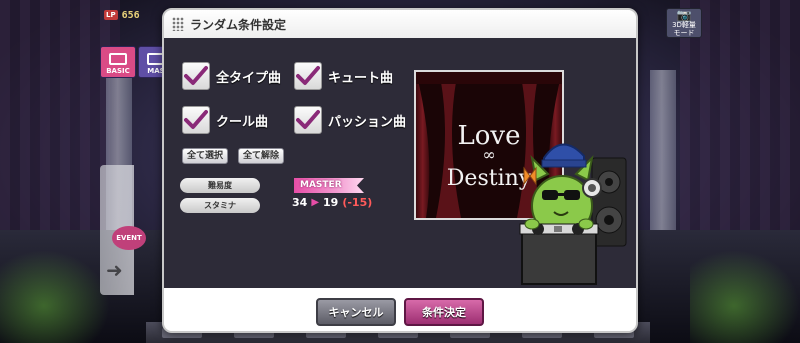 The height and width of the screenshot is (343, 800). I want to click on difficulty-label: 難易度, so click(220, 185).